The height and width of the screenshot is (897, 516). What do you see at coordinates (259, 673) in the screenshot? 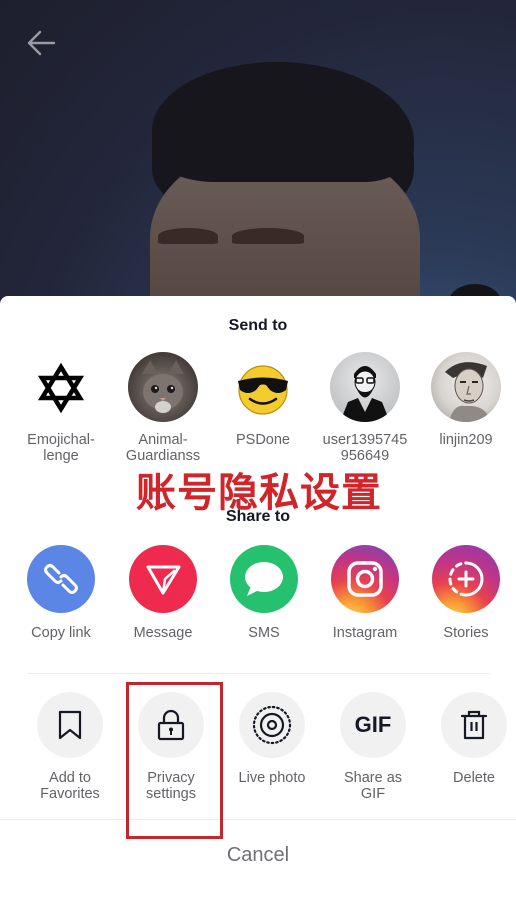
I see `section-divider` at bounding box center [259, 673].